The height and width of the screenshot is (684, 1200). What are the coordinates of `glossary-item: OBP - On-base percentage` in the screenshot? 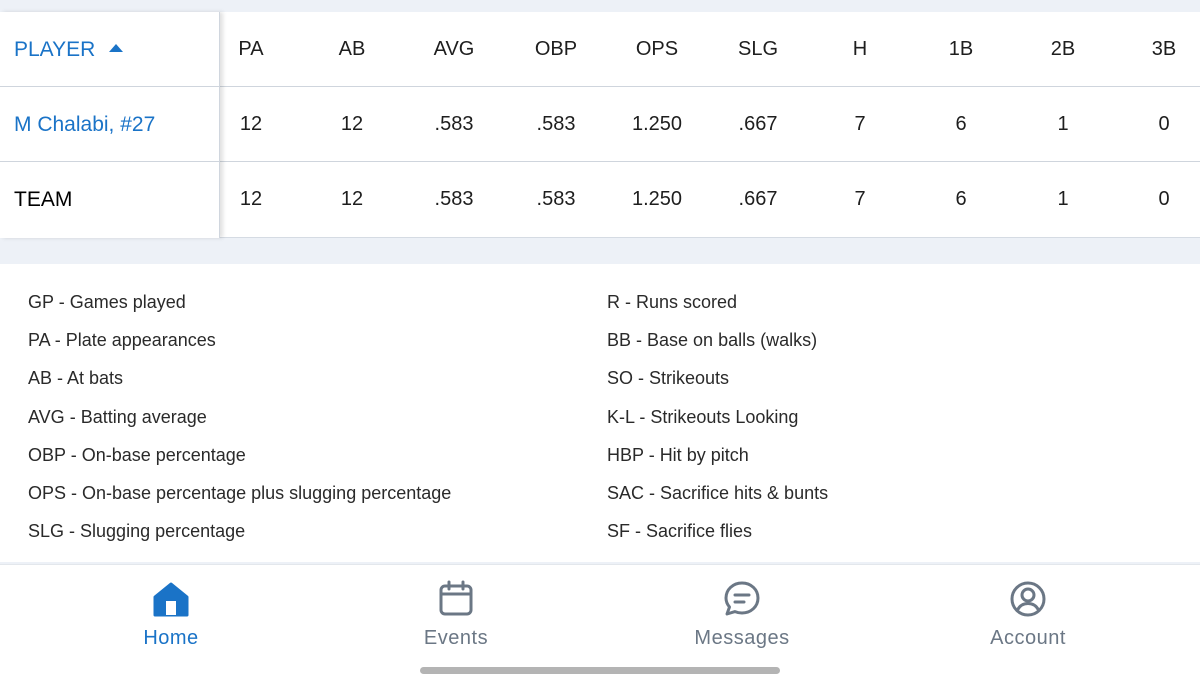 It's located at (239, 464).